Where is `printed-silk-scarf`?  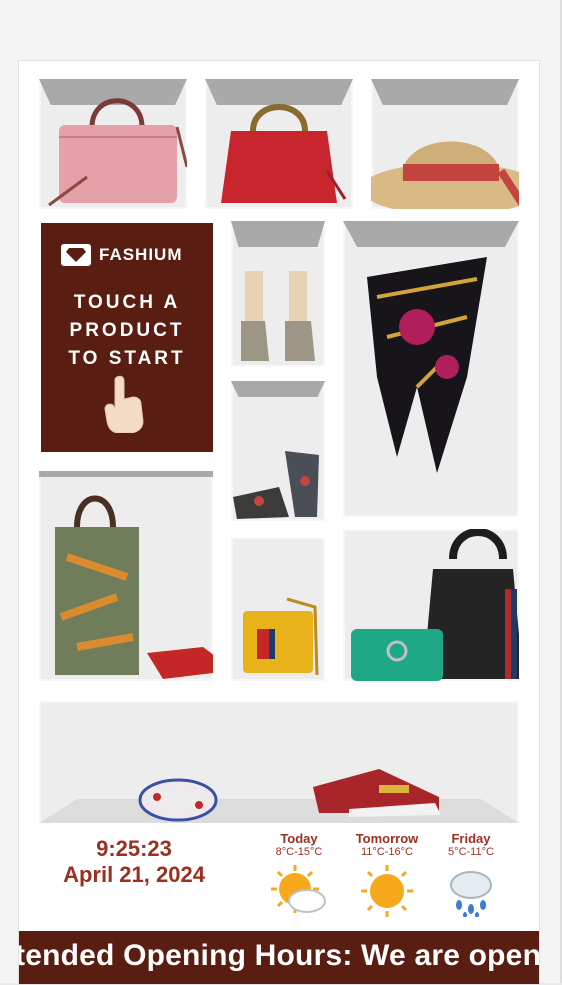
printed-silk-scarf is located at coordinates (427, 365).